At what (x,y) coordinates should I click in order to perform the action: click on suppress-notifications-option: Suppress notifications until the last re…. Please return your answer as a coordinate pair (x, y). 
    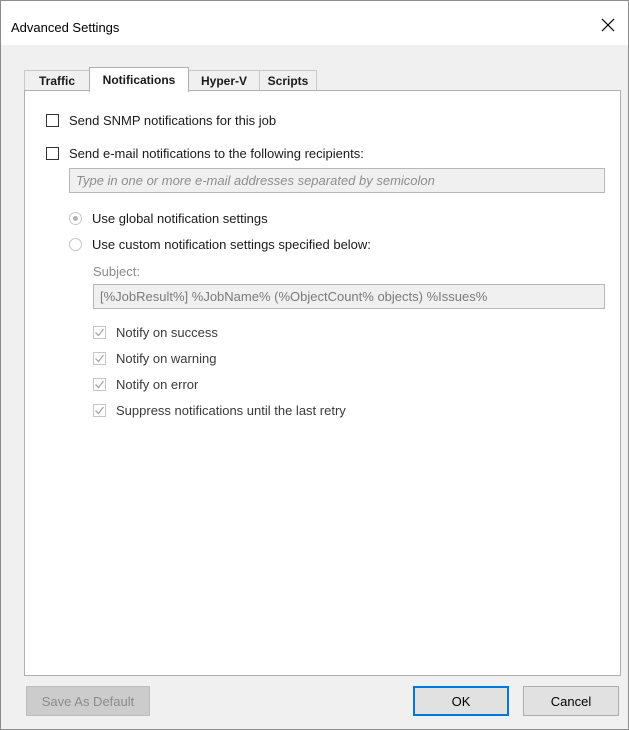
    Looking at the image, I should click on (219, 410).